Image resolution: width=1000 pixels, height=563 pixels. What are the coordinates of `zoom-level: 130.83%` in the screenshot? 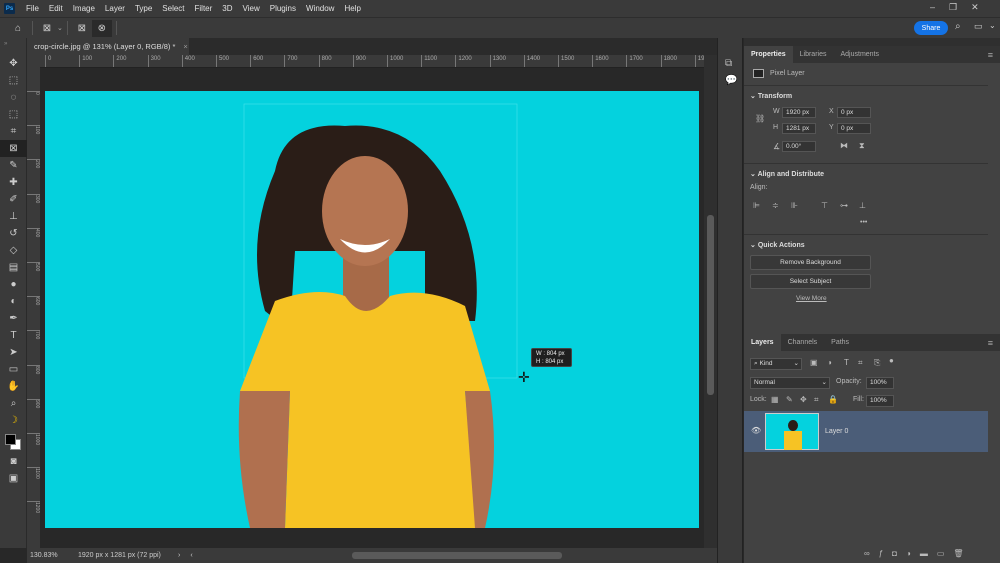 It's located at (51, 555).